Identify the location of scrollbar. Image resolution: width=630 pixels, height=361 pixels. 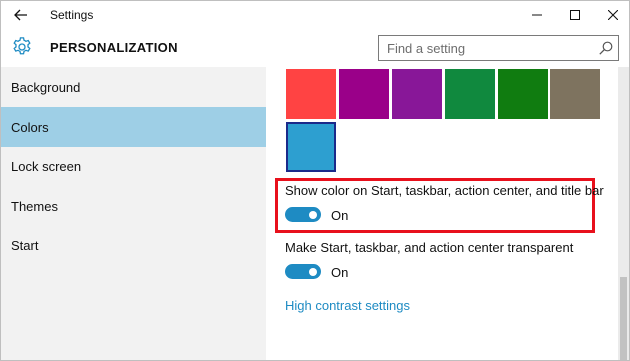
(623, 213).